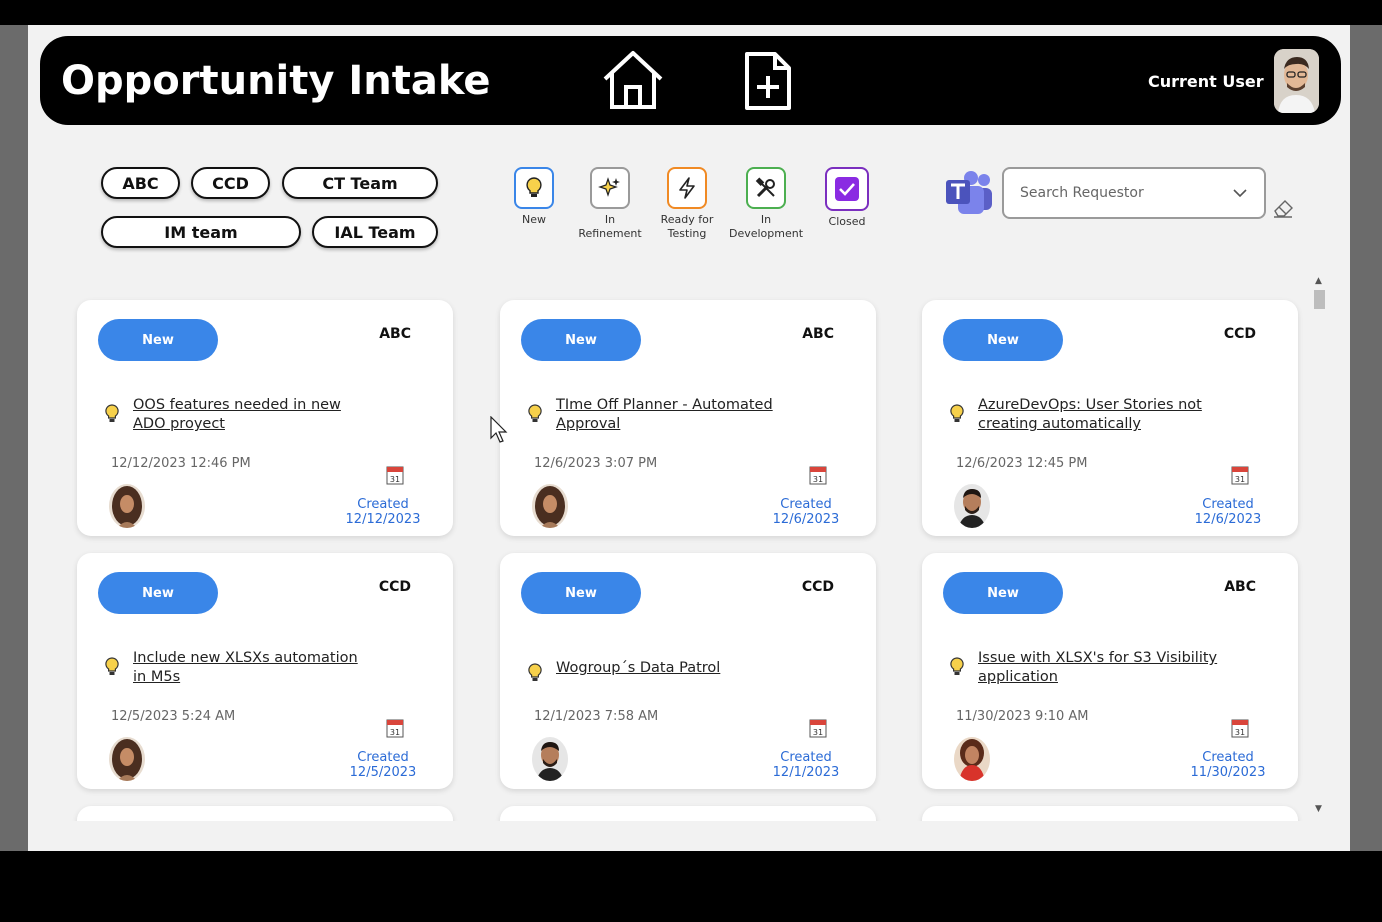  Describe the element at coordinates (383, 519) in the screenshot. I see `created-date: 12/12/2023` at that location.